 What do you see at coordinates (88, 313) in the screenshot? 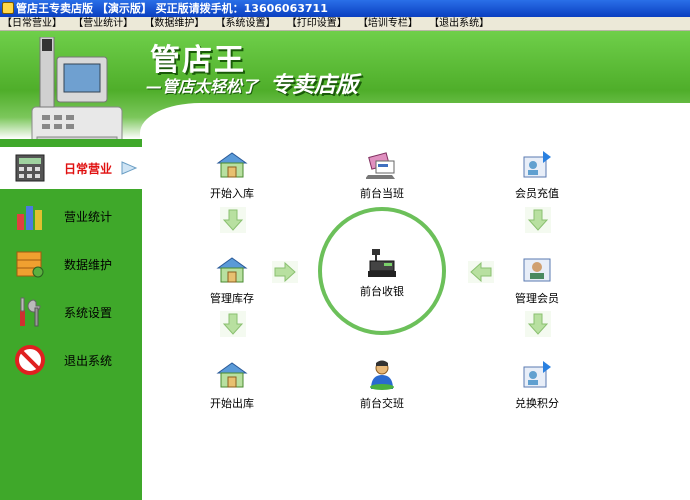
I see `sidebar-item-label: 系统设置` at bounding box center [88, 313].